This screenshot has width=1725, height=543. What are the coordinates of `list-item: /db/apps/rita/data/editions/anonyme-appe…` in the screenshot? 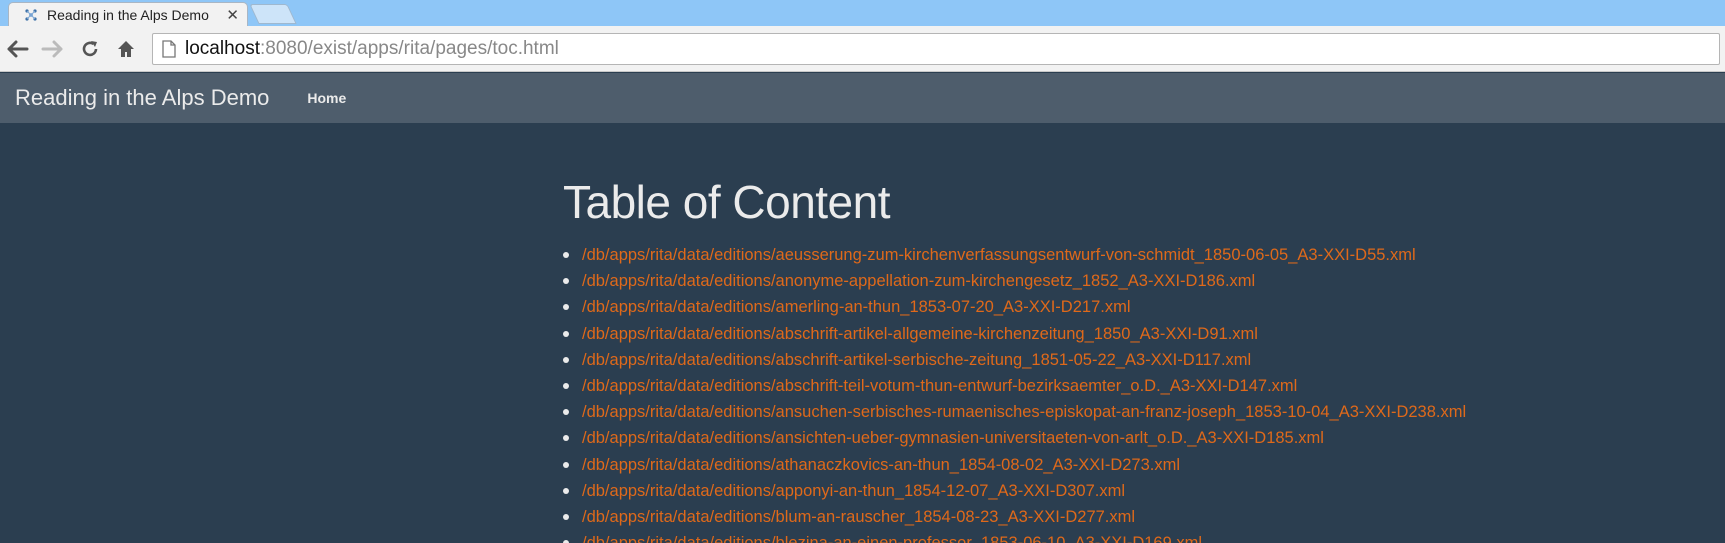 It's located at (1138, 281).